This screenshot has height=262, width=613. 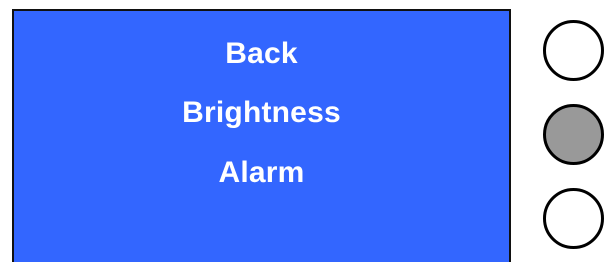 What do you see at coordinates (573, 134) in the screenshot?
I see `middle-hardware-button` at bounding box center [573, 134].